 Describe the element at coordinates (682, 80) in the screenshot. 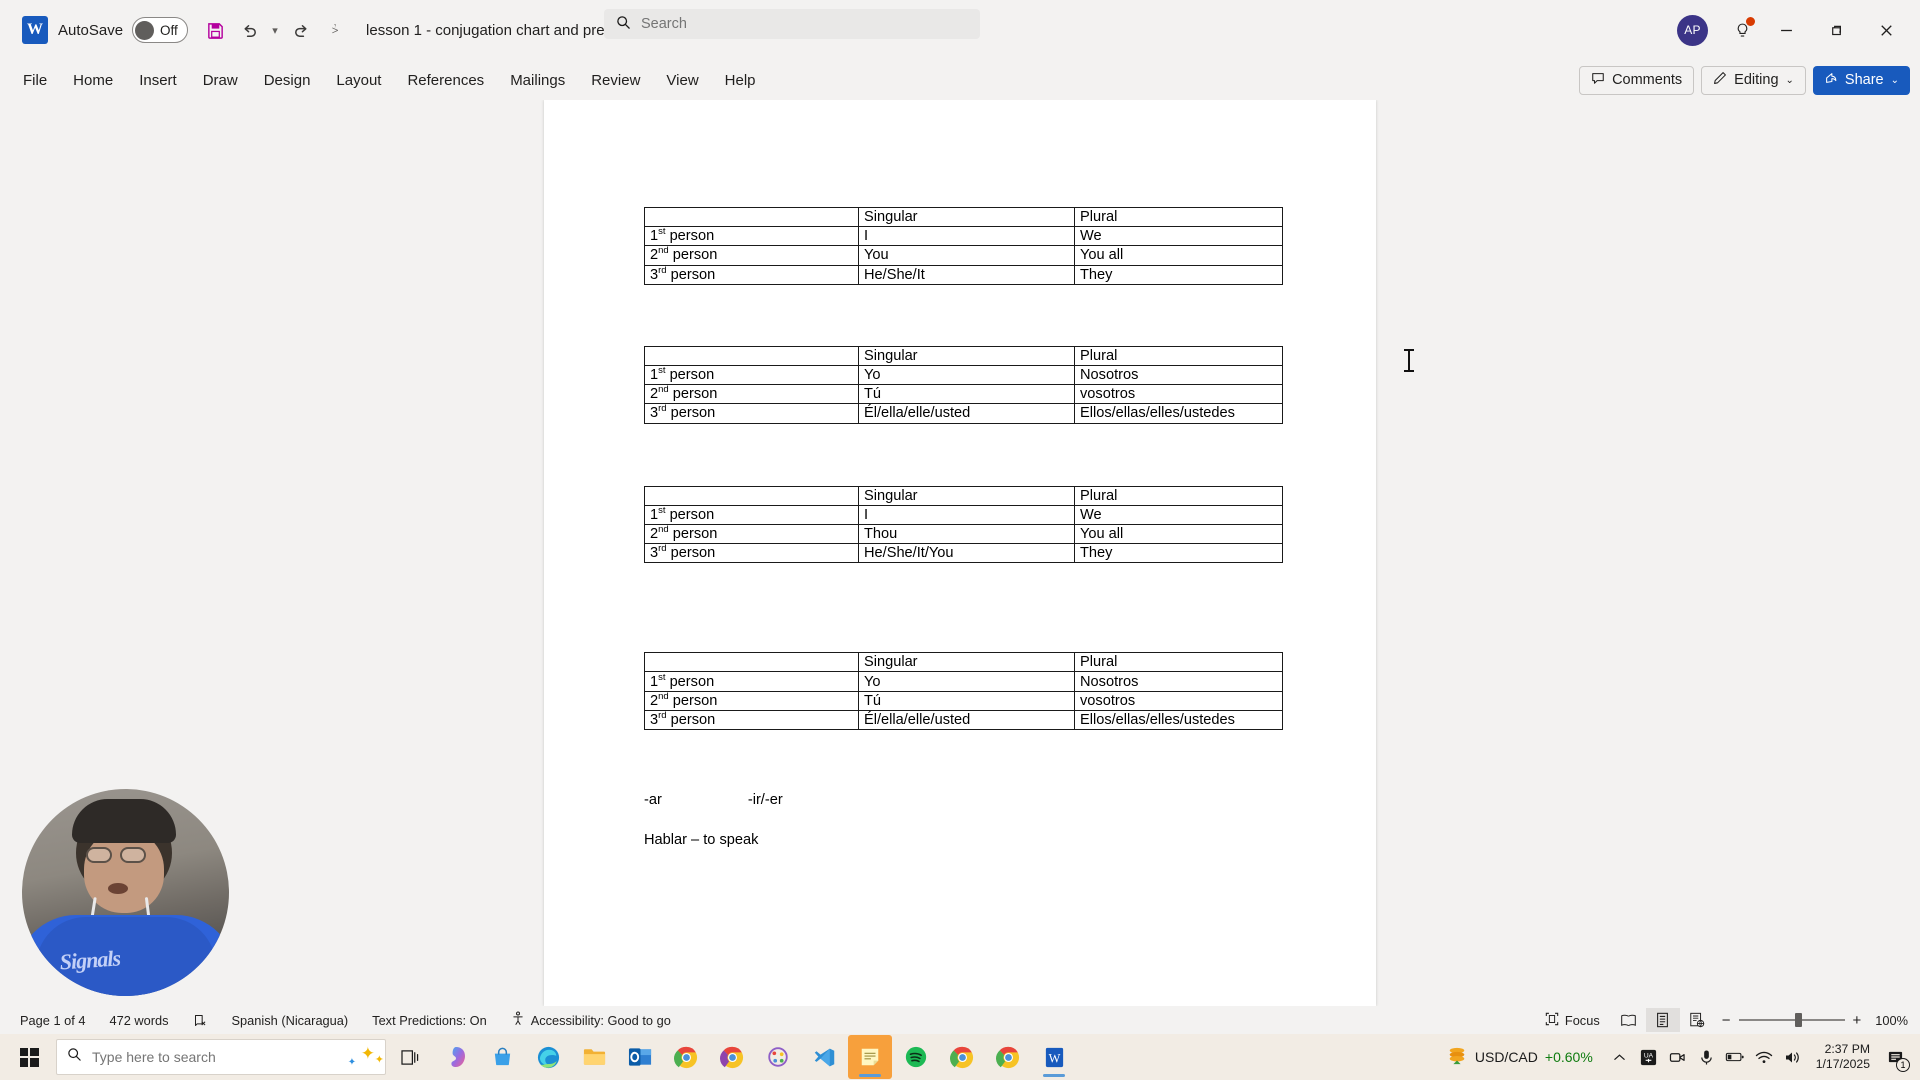

I see `tab-view: View` at that location.